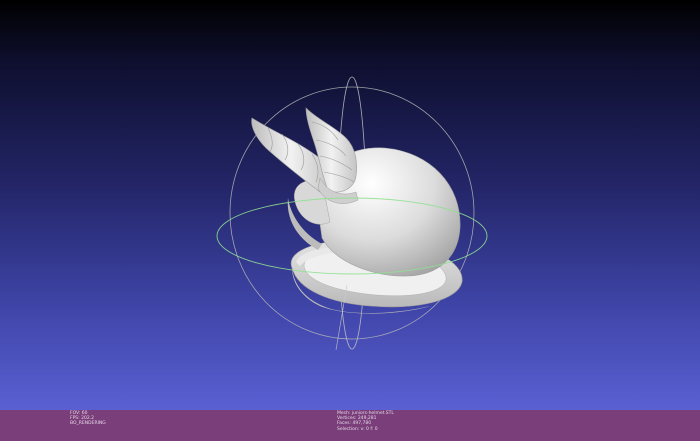 The image size is (700, 441). I want to click on selection-text: Selection: v: 0 f: 0, so click(357, 429).